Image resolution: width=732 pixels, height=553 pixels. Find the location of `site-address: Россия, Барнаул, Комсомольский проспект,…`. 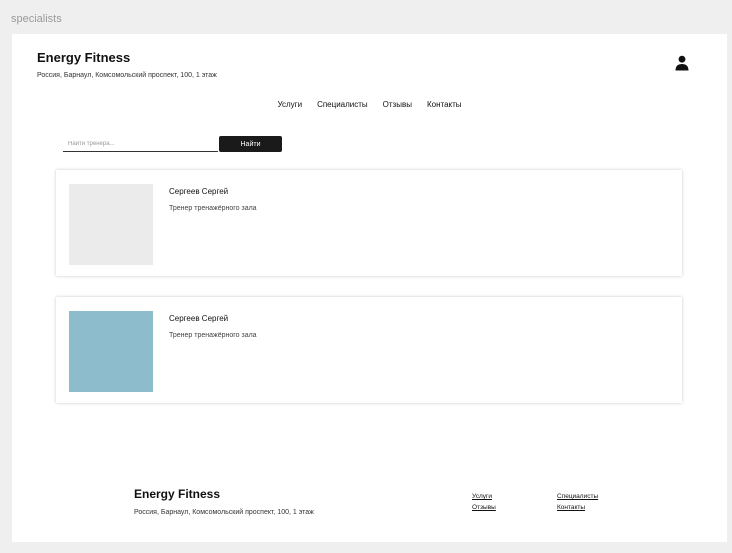

site-address: Россия, Барнаул, Комсомольский проспект,… is located at coordinates (127, 75).